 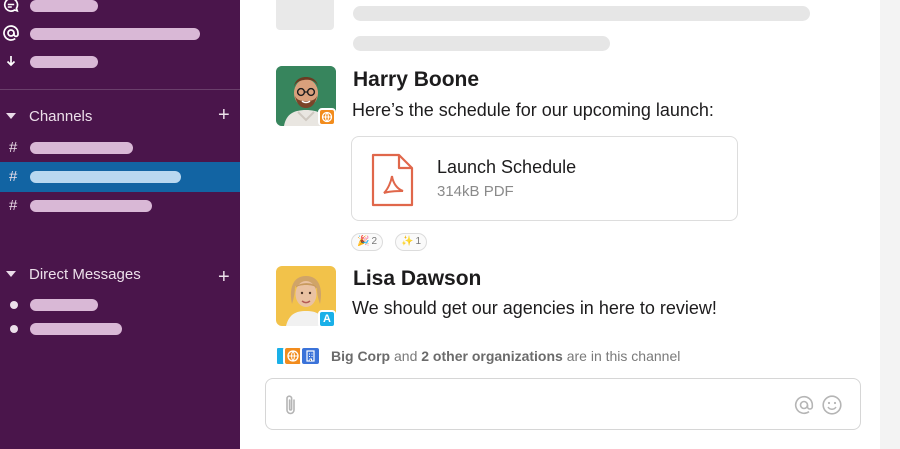 What do you see at coordinates (305, 15) in the screenshot?
I see `avatar-placeholder` at bounding box center [305, 15].